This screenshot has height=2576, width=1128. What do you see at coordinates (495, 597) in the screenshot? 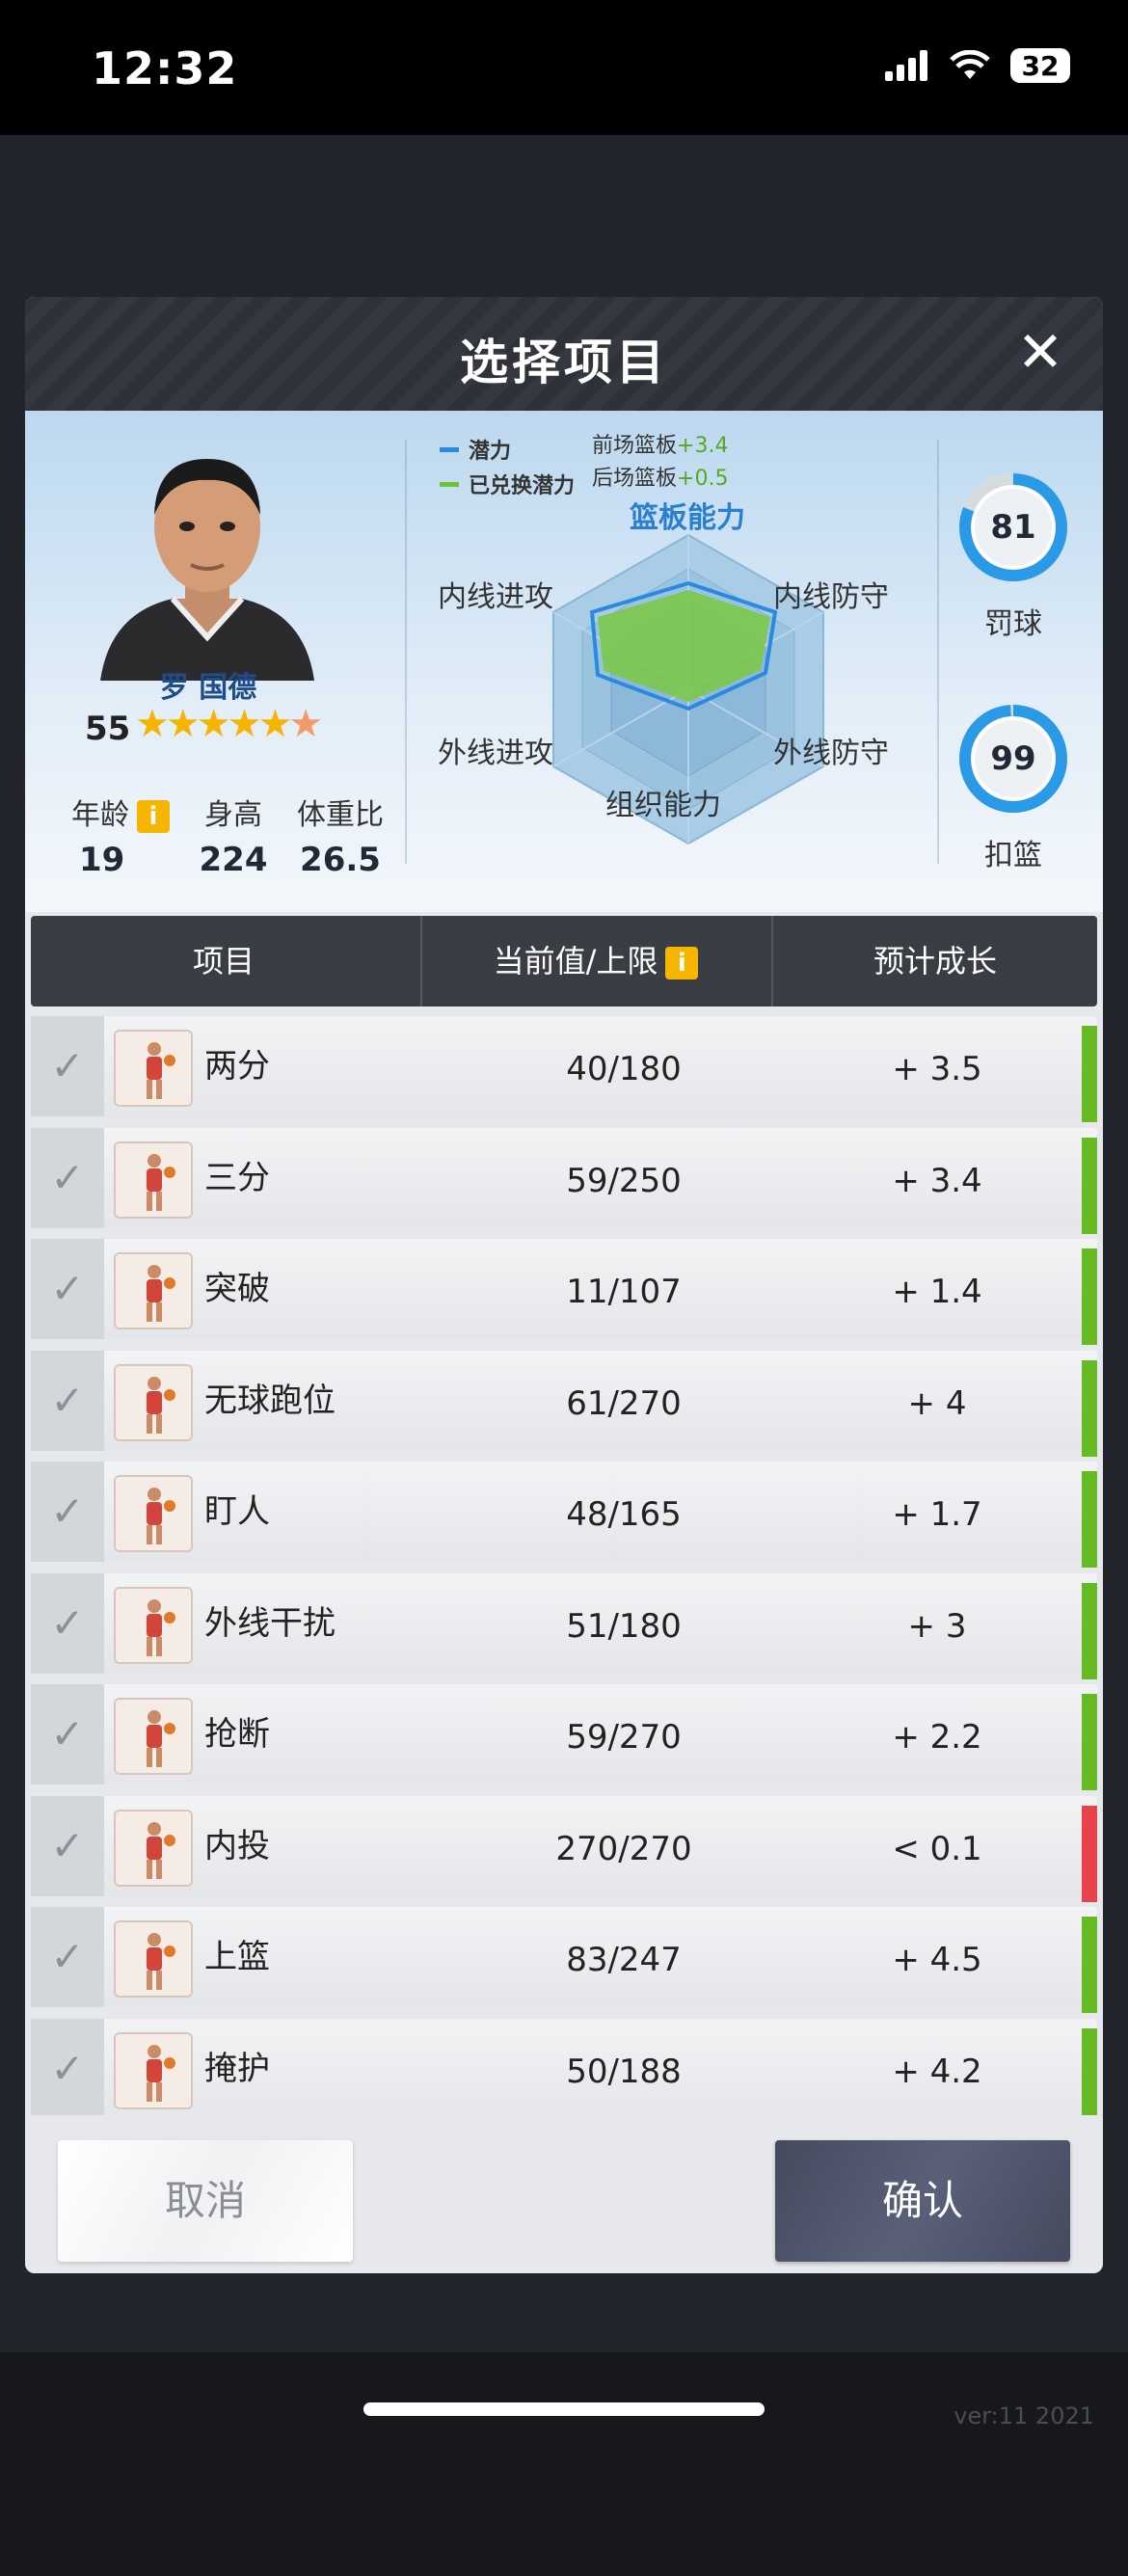
I see `radar-label-inside-offense: 内线进攻` at bounding box center [495, 597].